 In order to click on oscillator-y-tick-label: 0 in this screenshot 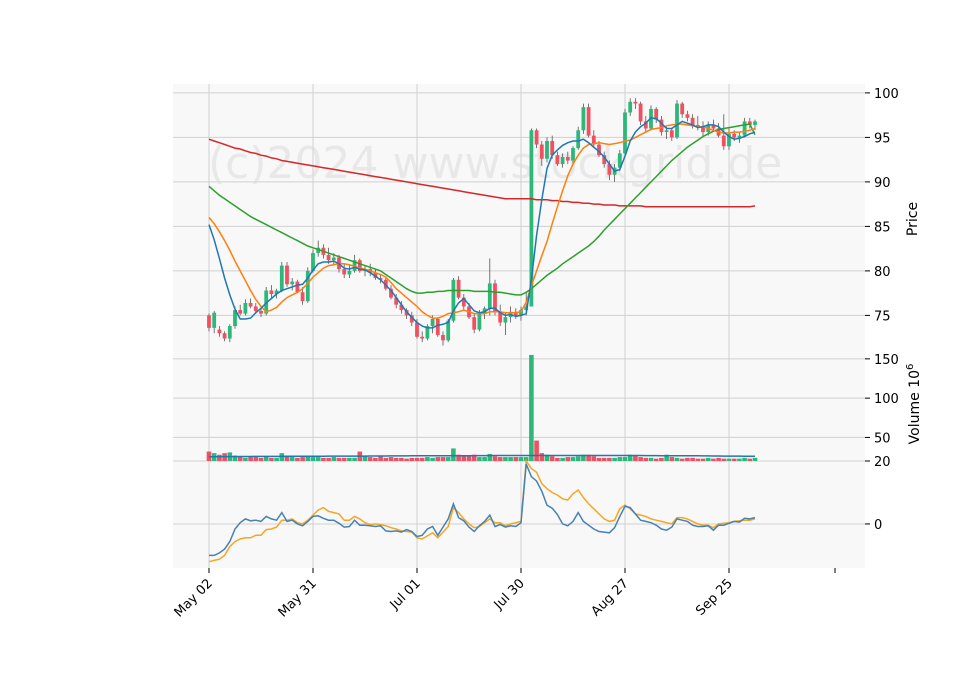, I will do `click(878, 525)`.